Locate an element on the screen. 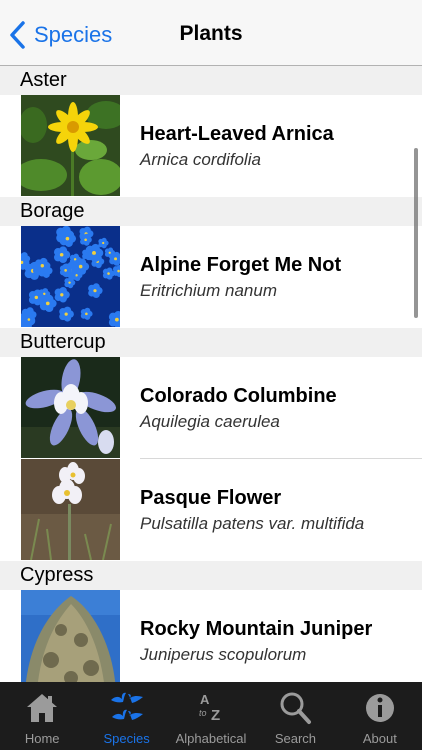 The height and width of the screenshot is (750, 422). scientific-name: Juniperus scopulorum is located at coordinates (223, 654).